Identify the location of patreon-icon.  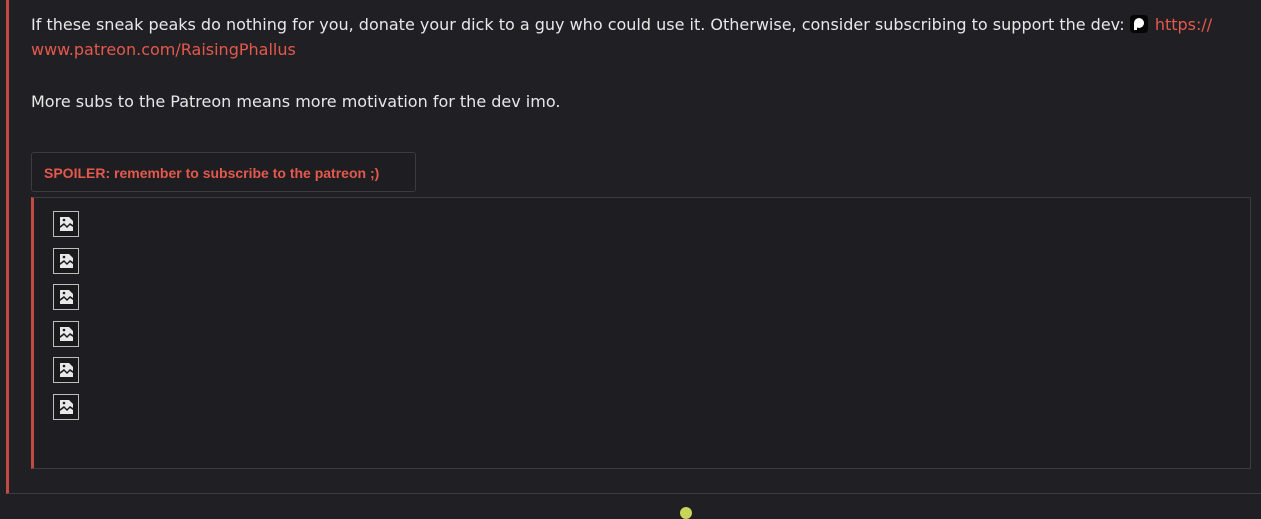
(1138, 24).